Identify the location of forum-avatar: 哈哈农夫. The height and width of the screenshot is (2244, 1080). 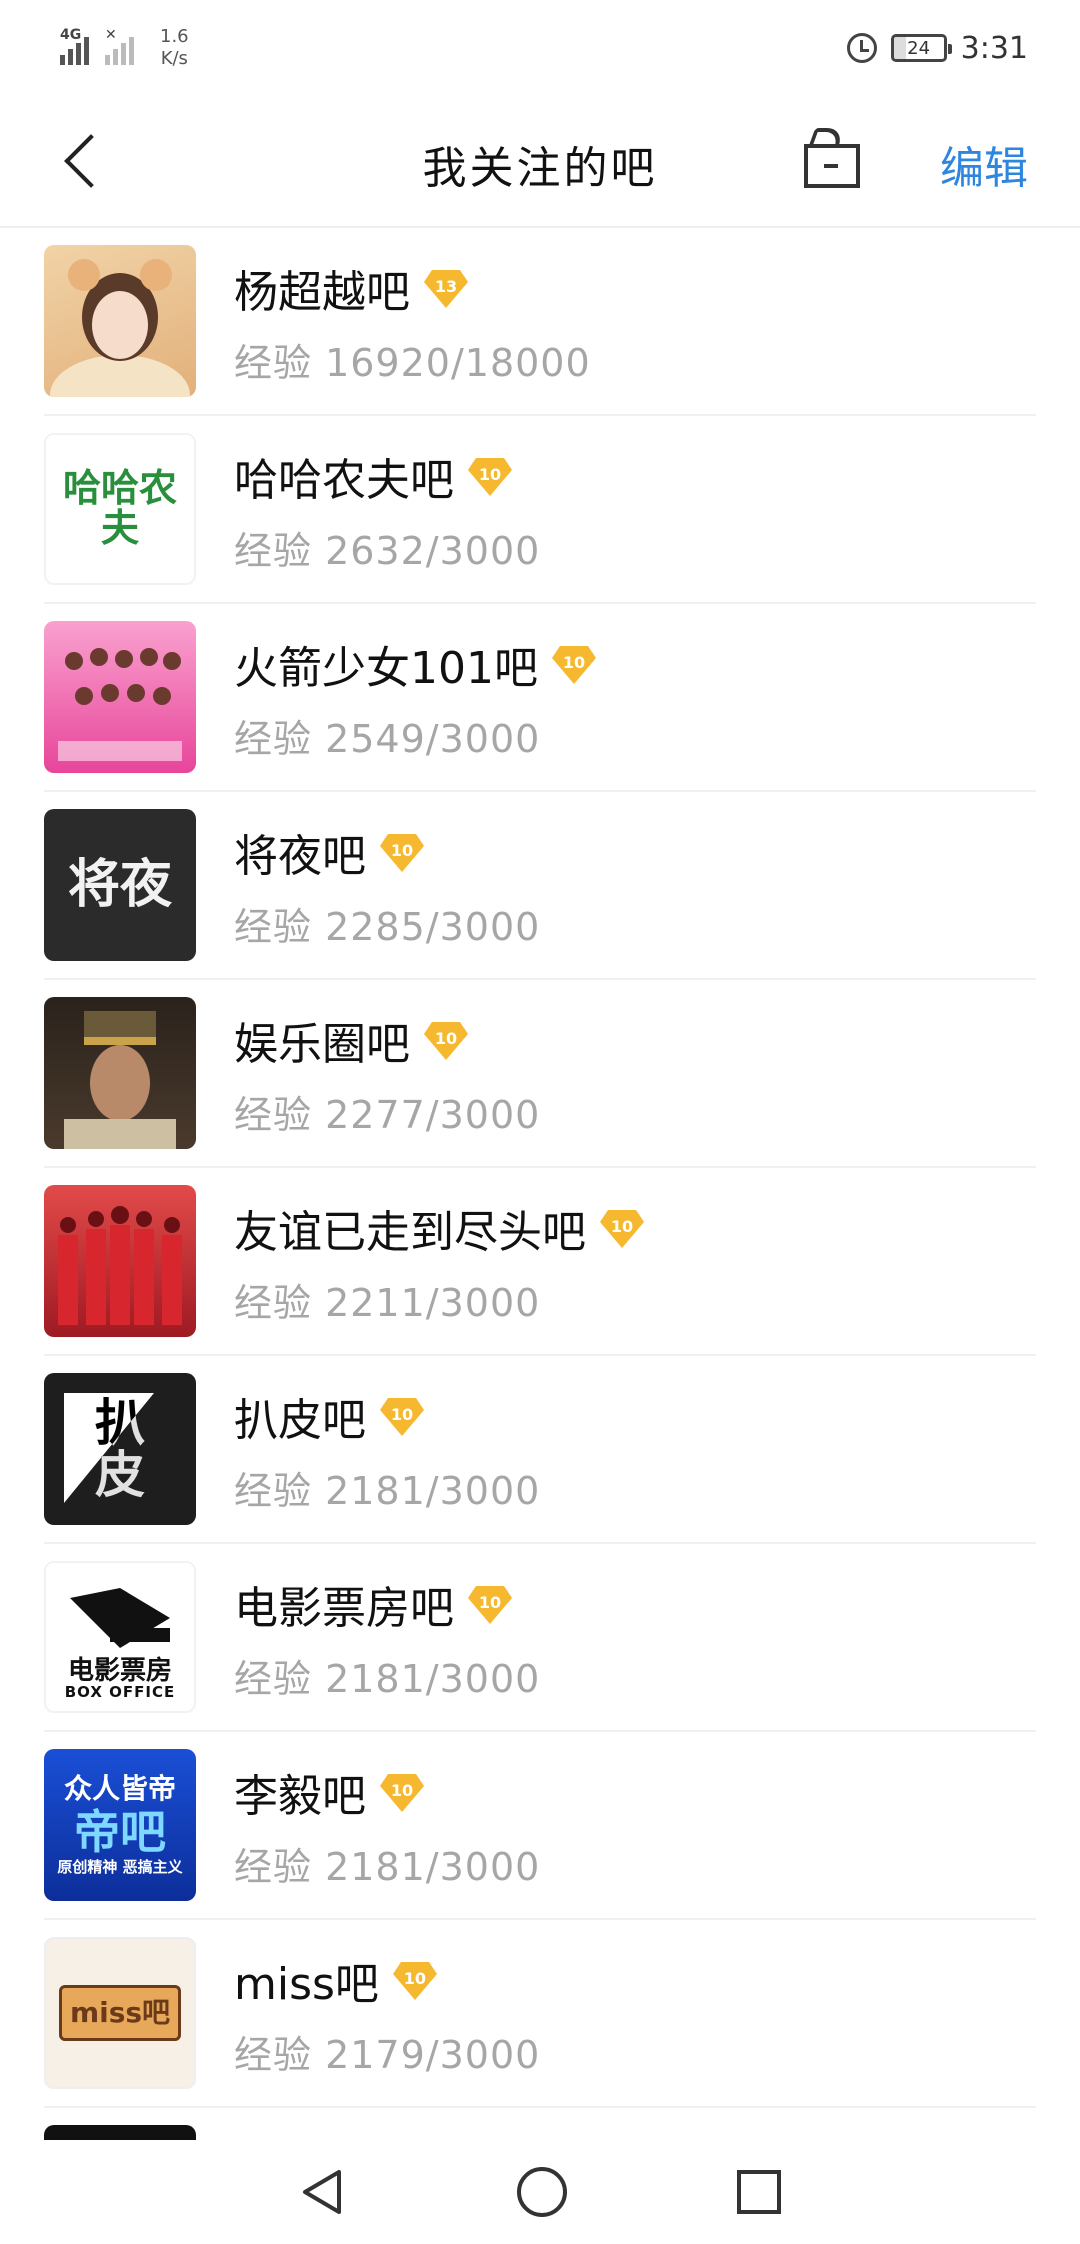
(120, 509).